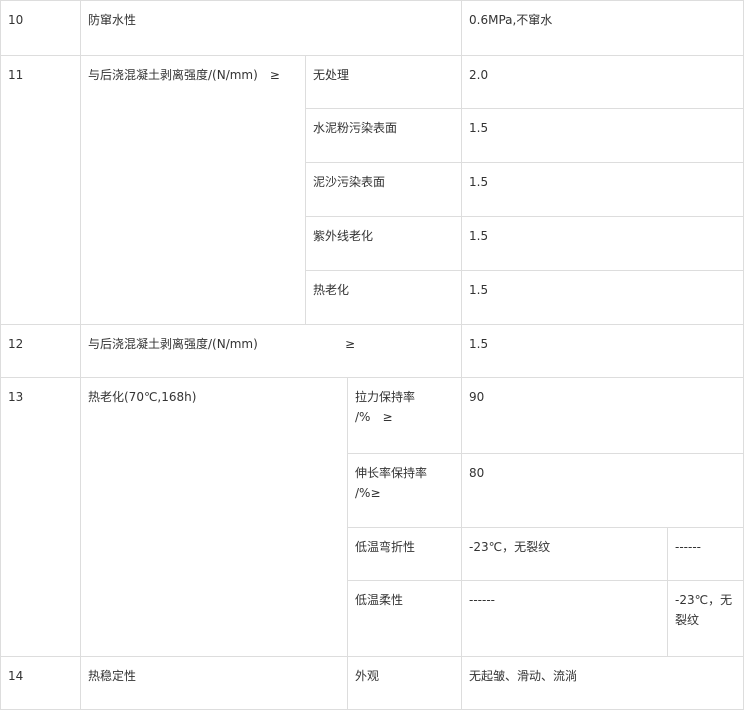 This screenshot has width=744, height=711. What do you see at coordinates (16, 397) in the screenshot?
I see `row-number: 13` at bounding box center [16, 397].